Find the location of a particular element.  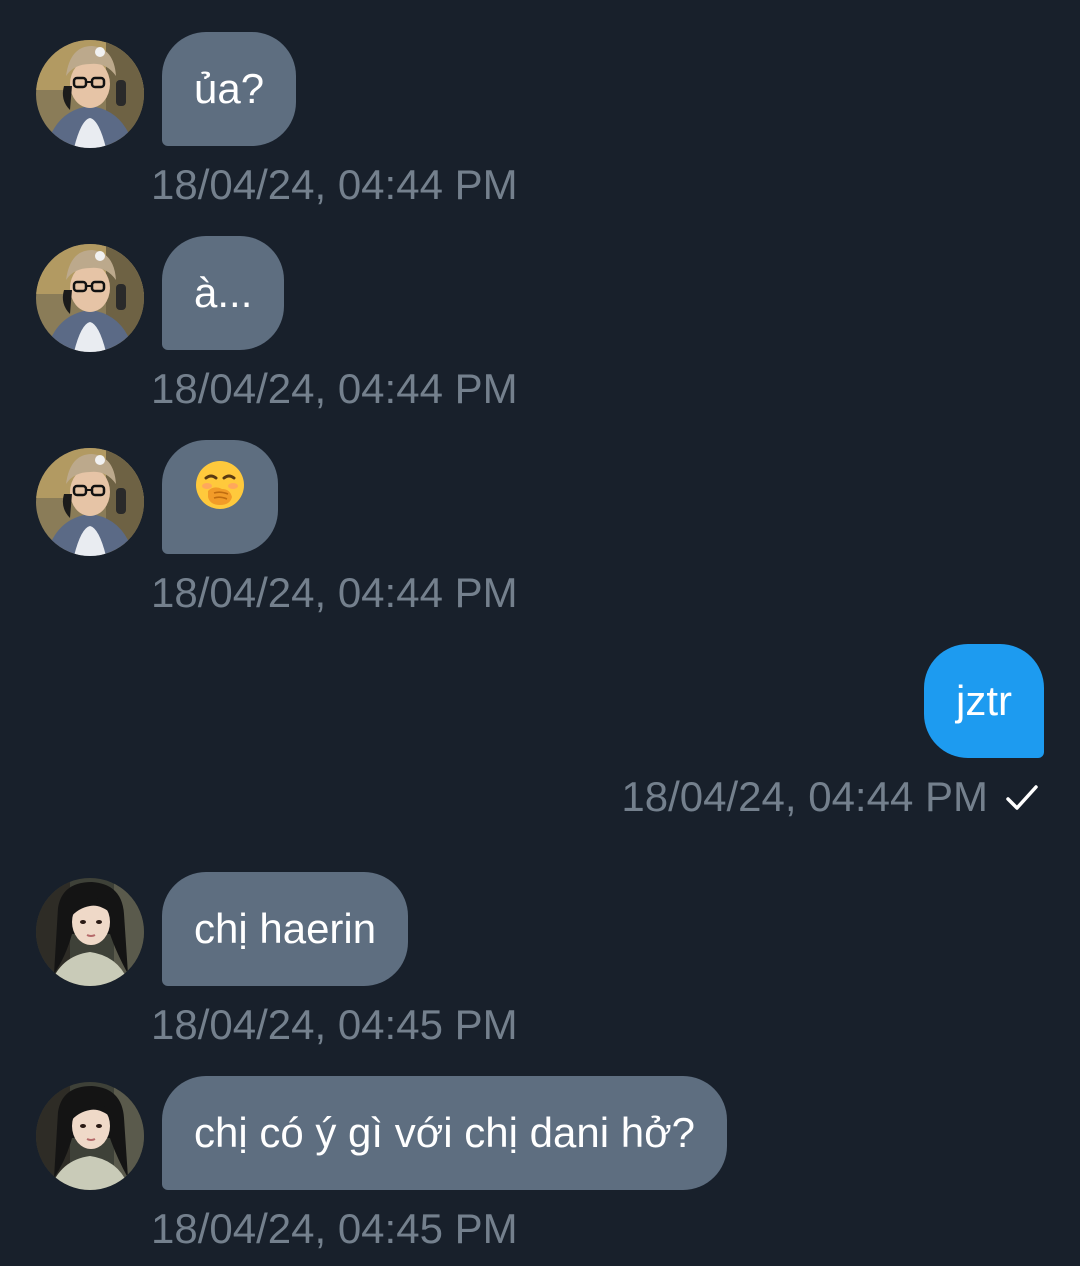

message-bubble is located at coordinates (220, 497).